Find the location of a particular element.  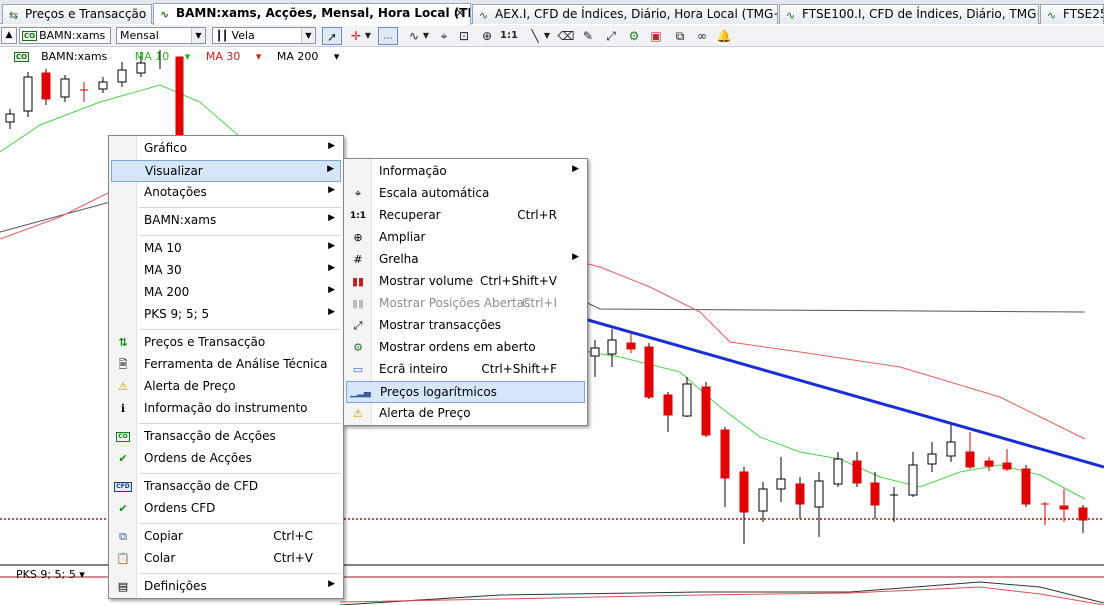

line-tool-dropdown: ▼ is located at coordinates (547, 36).